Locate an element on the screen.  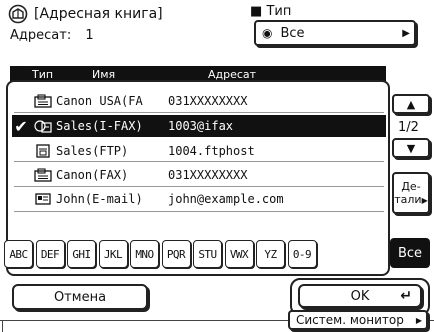
key-pqr: PQR is located at coordinates (176, 254).